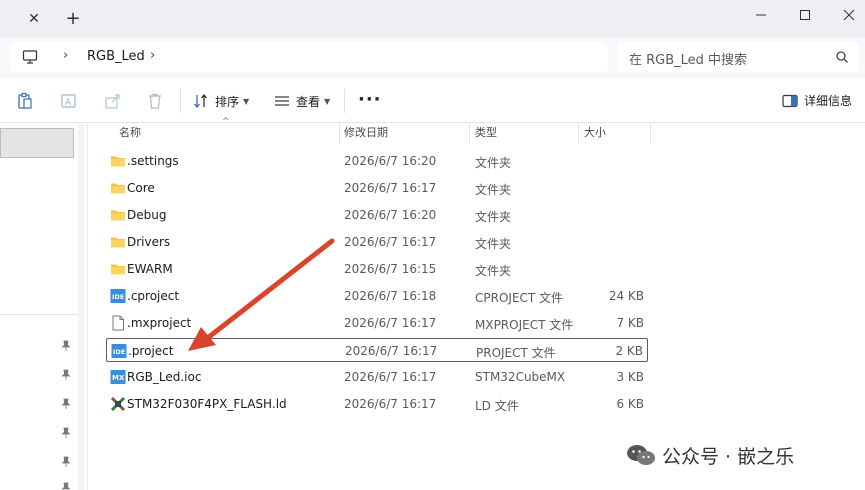  Describe the element at coordinates (155, 101) in the screenshot. I see `delete-icon` at that location.